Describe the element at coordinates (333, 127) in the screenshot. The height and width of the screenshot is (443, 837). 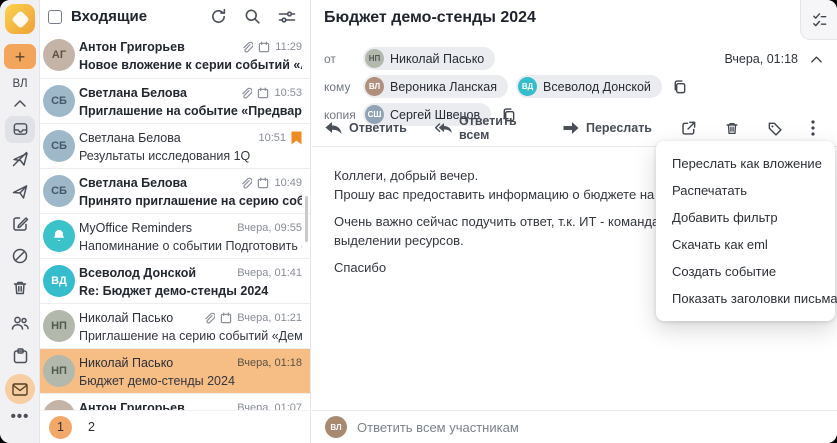
I see `reply-icon` at that location.